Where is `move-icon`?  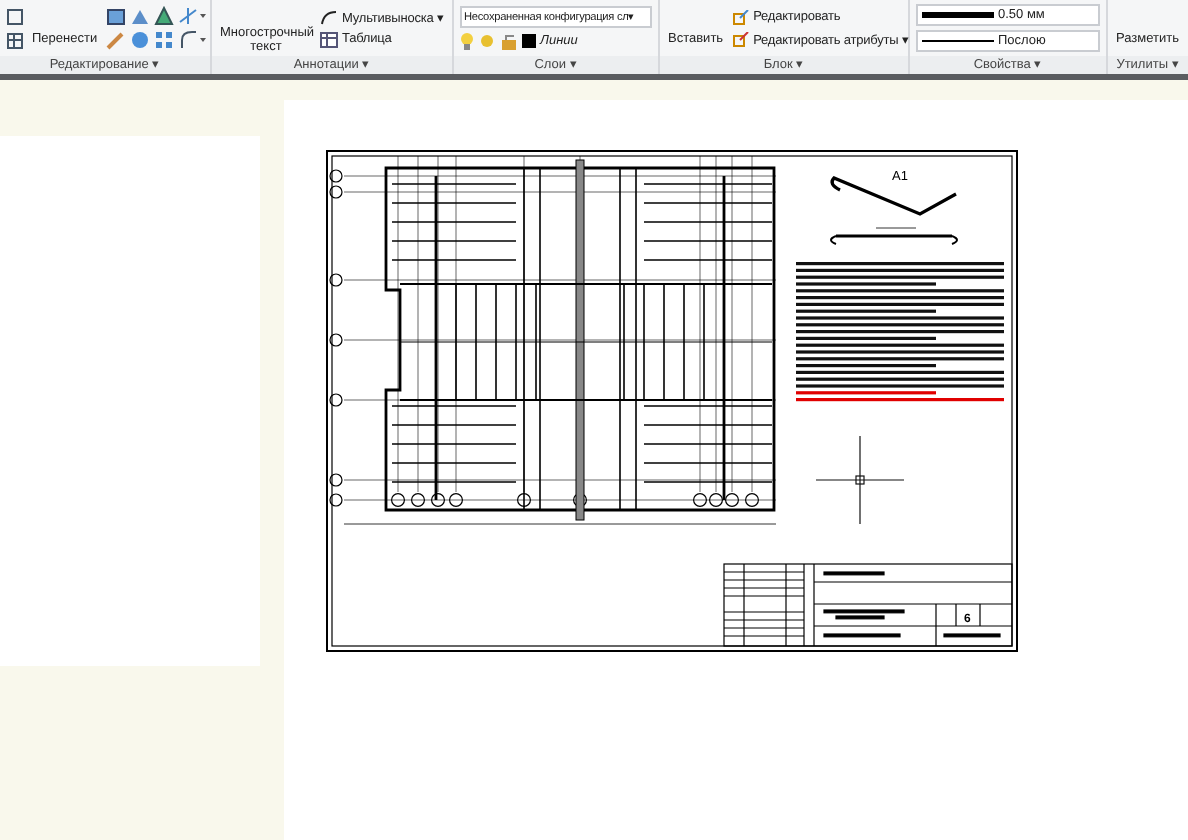 move-icon is located at coordinates (15, 16).